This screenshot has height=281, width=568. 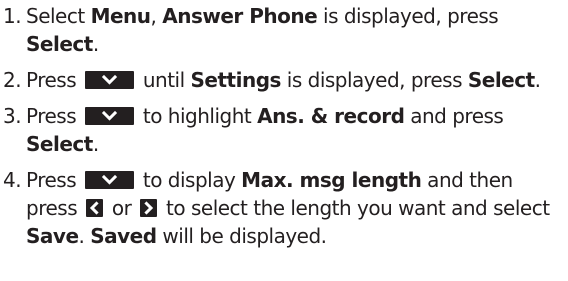 What do you see at coordinates (12, 16) in the screenshot?
I see `step-number: 1.` at bounding box center [12, 16].